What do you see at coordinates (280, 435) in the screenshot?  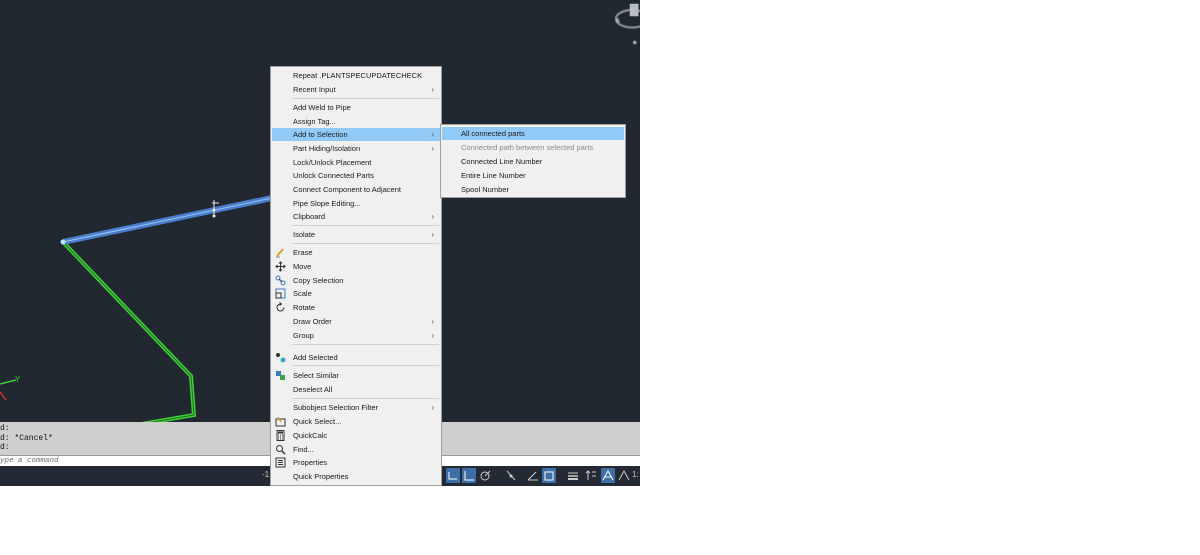 I see `calculator-icon` at bounding box center [280, 435].